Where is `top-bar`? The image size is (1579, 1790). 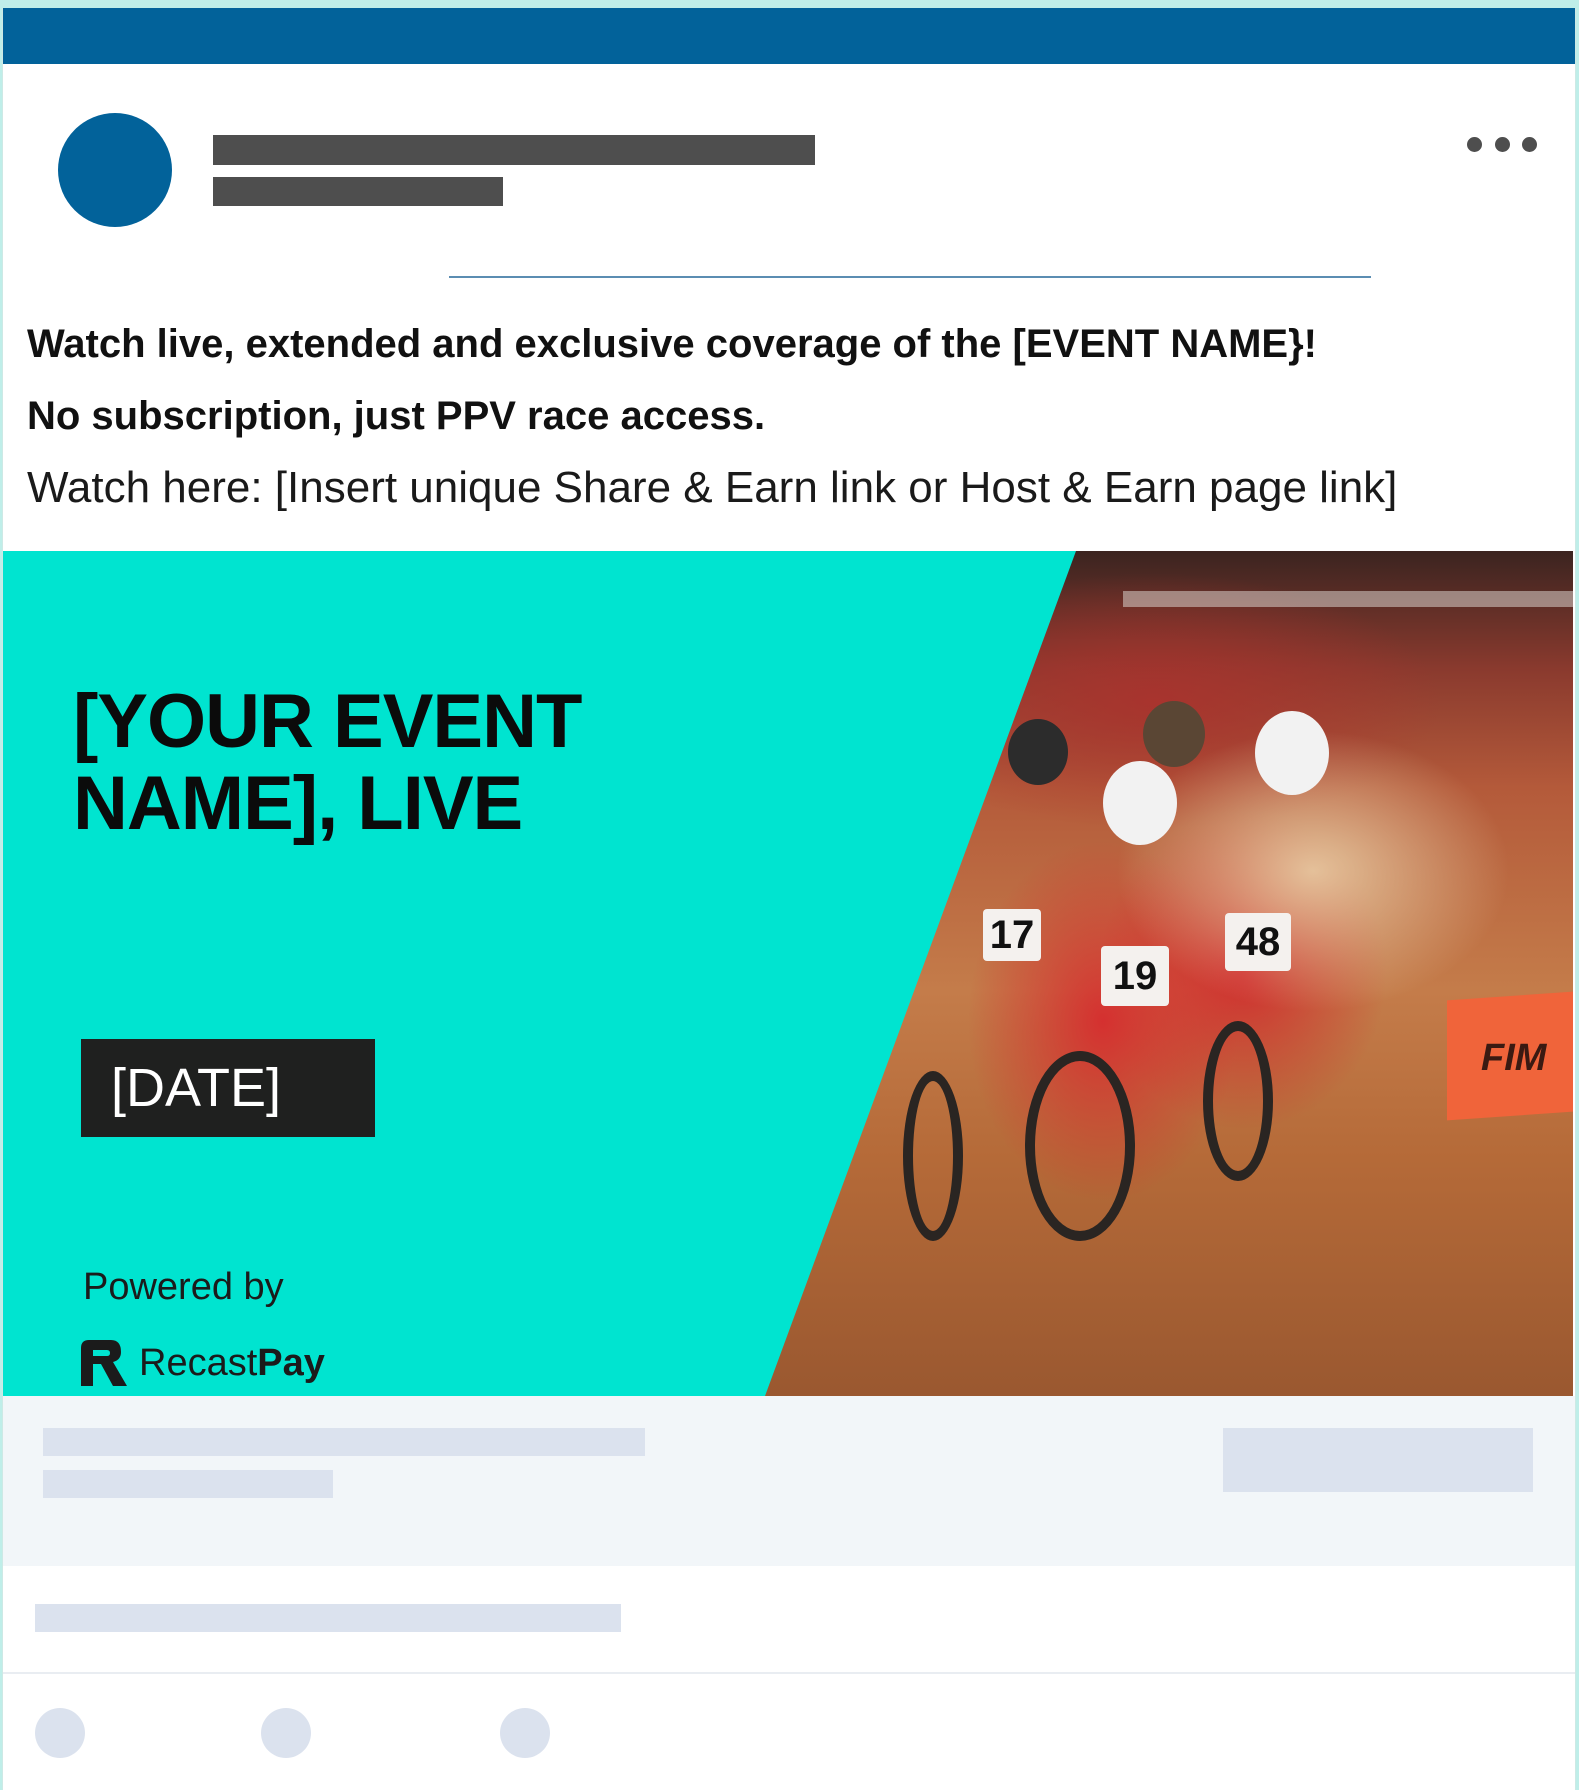
top-bar is located at coordinates (789, 36).